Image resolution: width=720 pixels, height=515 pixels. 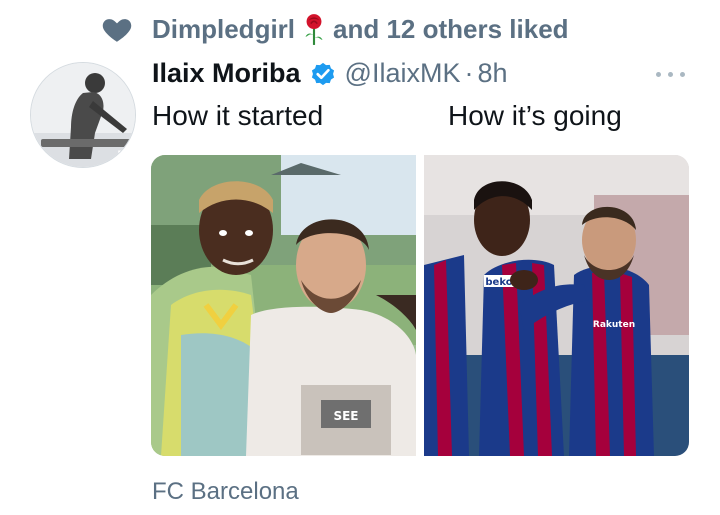 What do you see at coordinates (122, 157) in the screenshot?
I see `svg-text: R` at bounding box center [122, 157].